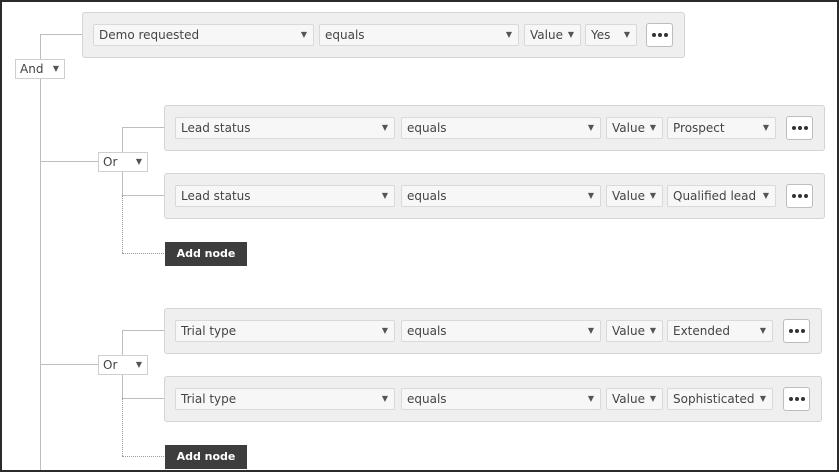 This screenshot has width=839, height=472. I want to click on tree-line-group2-node1, so click(143, 330).